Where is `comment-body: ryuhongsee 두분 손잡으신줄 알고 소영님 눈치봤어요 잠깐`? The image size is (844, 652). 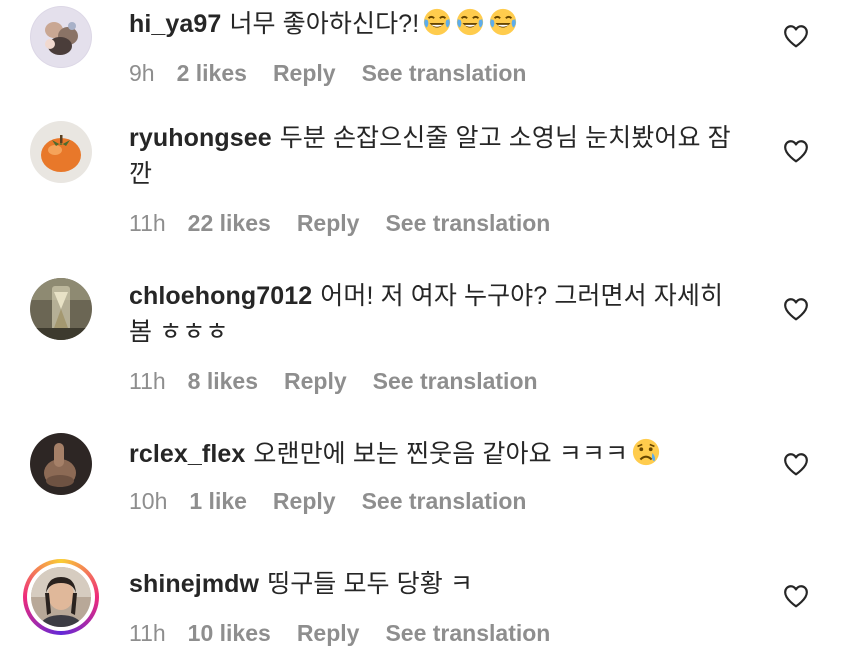
comment-body: ryuhongsee 두분 손잡으신줄 알고 소영님 눈치봤어요 잠깐 is located at coordinates (439, 156).